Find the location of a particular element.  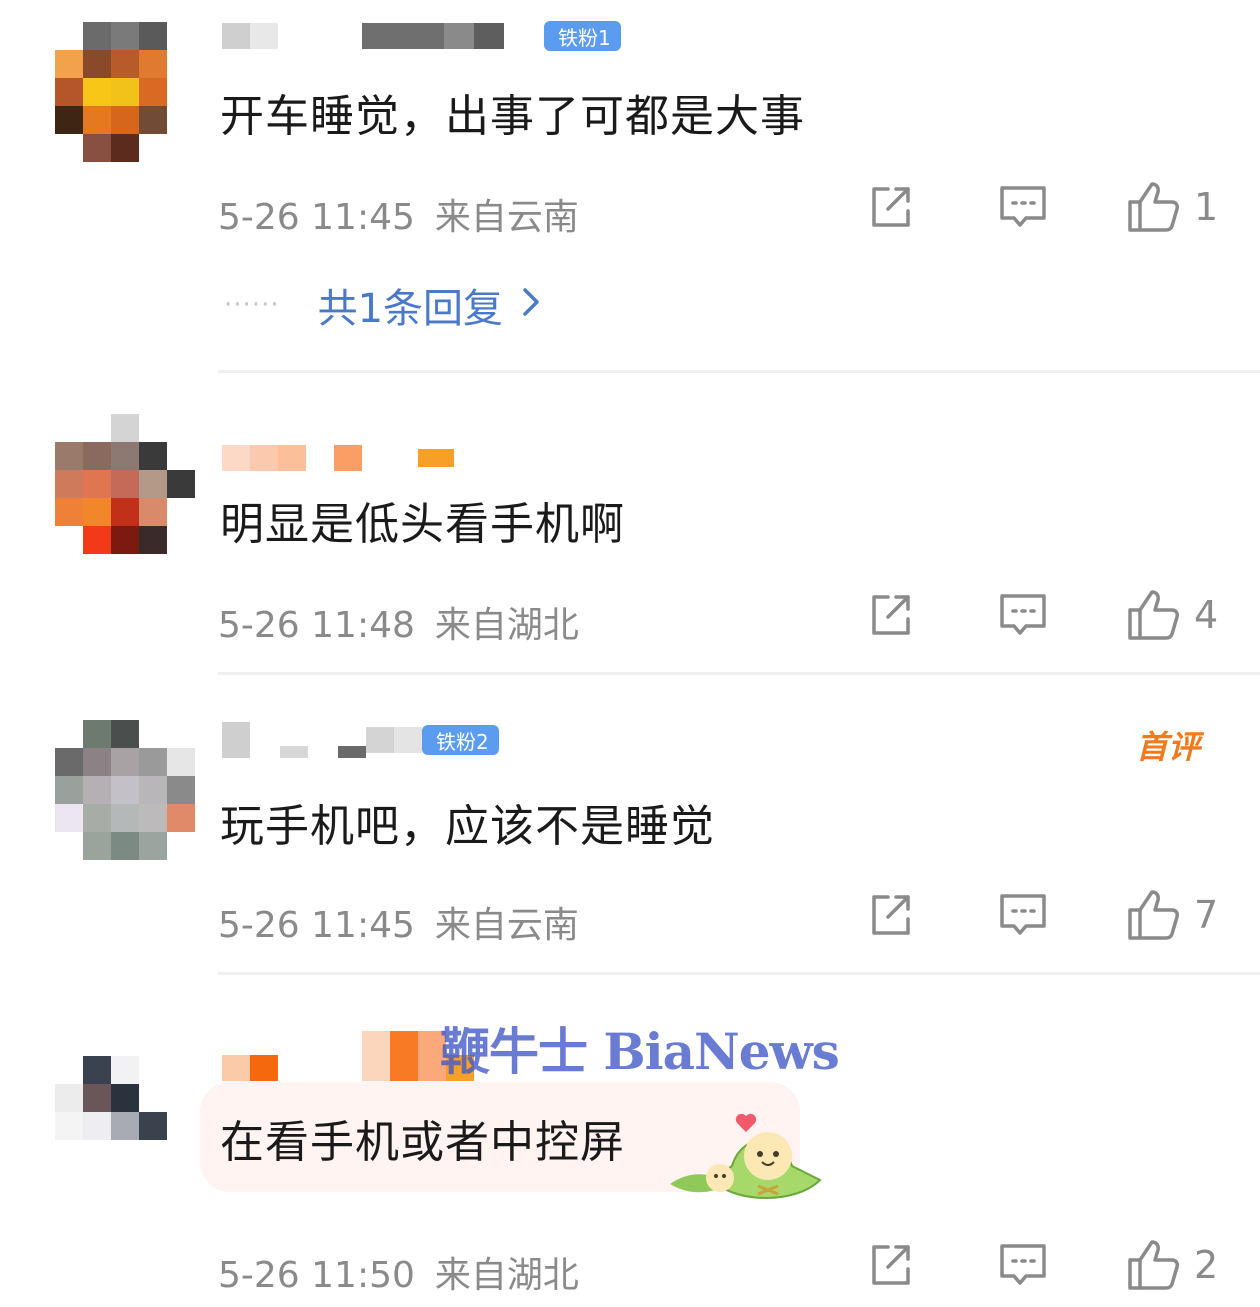

like-button: 1 is located at coordinates (1173, 207).